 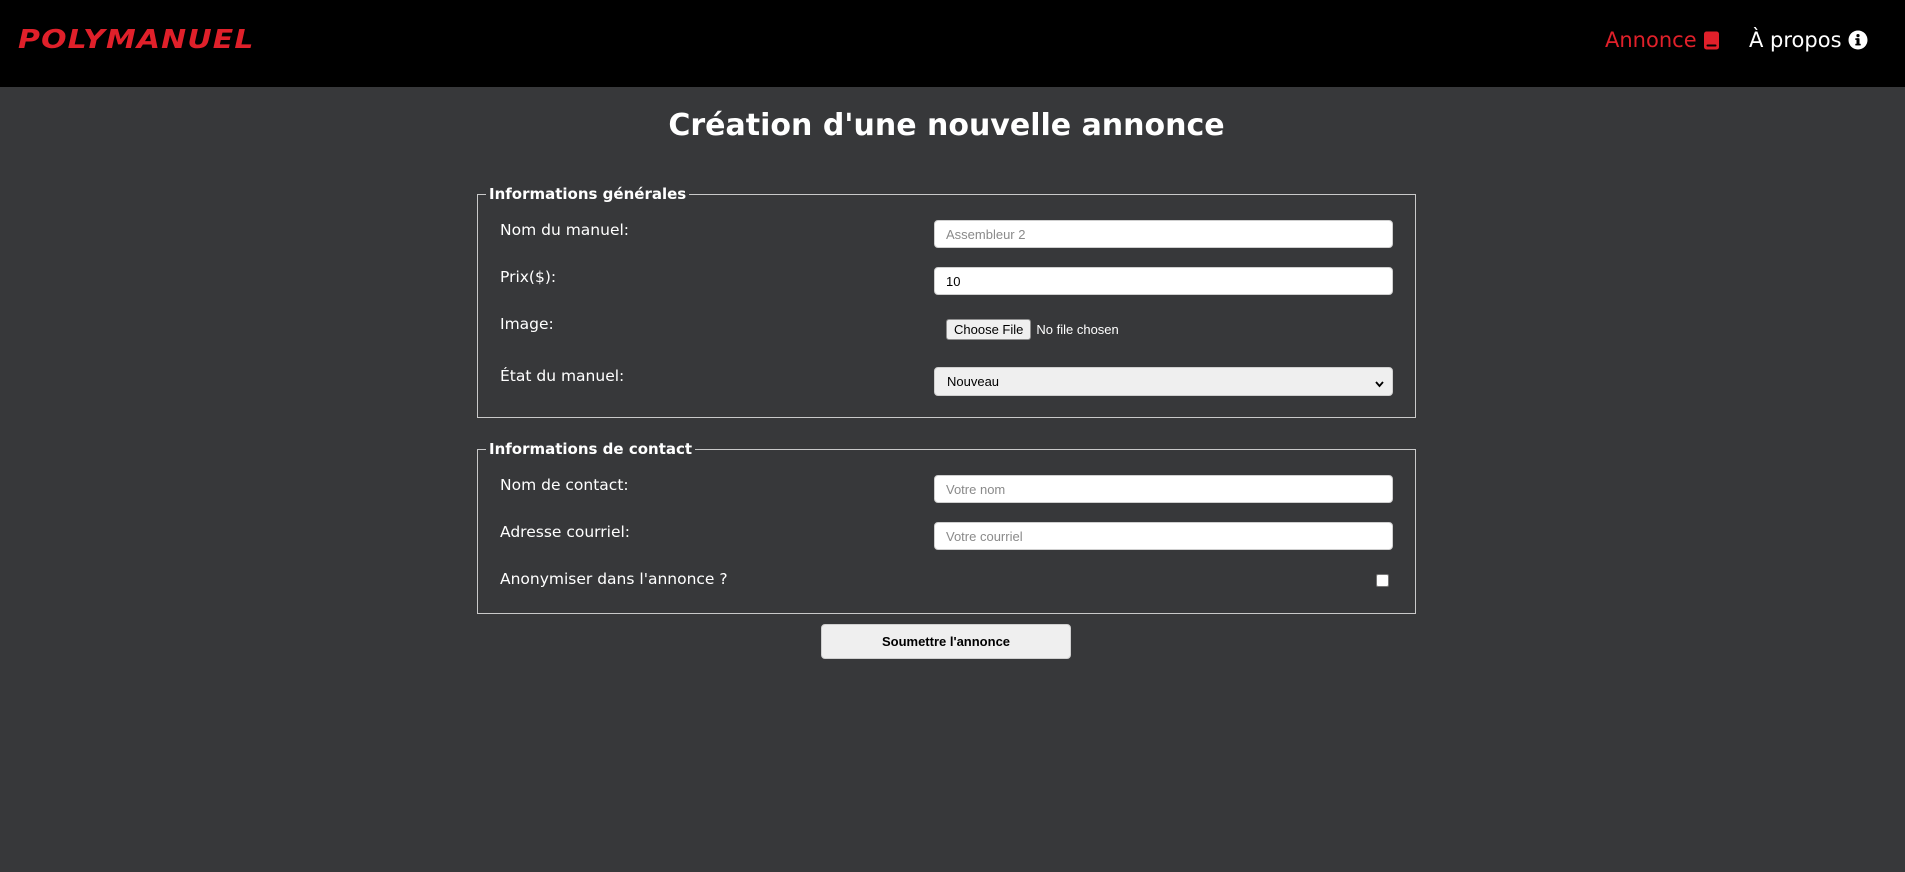 What do you see at coordinates (1711, 40) in the screenshot?
I see `book-icon` at bounding box center [1711, 40].